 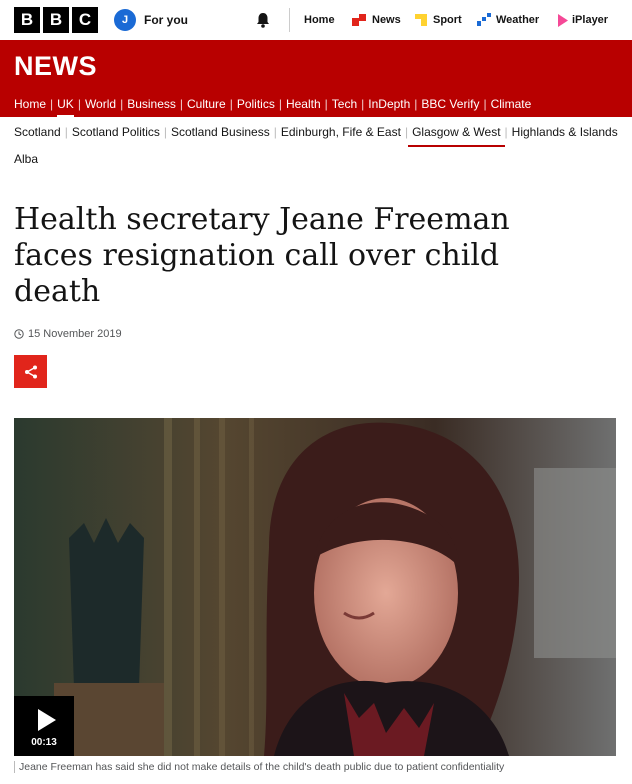 What do you see at coordinates (359, 20) in the screenshot?
I see `news-icon` at bounding box center [359, 20].